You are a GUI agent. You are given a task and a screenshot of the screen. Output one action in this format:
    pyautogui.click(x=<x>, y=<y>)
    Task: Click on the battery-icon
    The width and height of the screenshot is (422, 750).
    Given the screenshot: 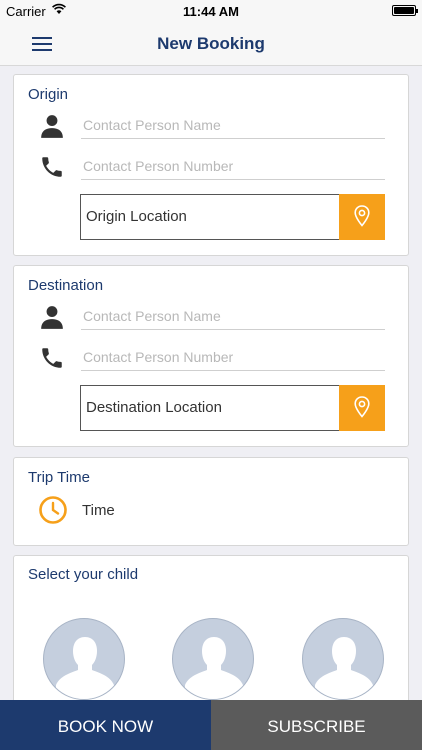 What is the action you would take?
    pyautogui.click(x=405, y=10)
    